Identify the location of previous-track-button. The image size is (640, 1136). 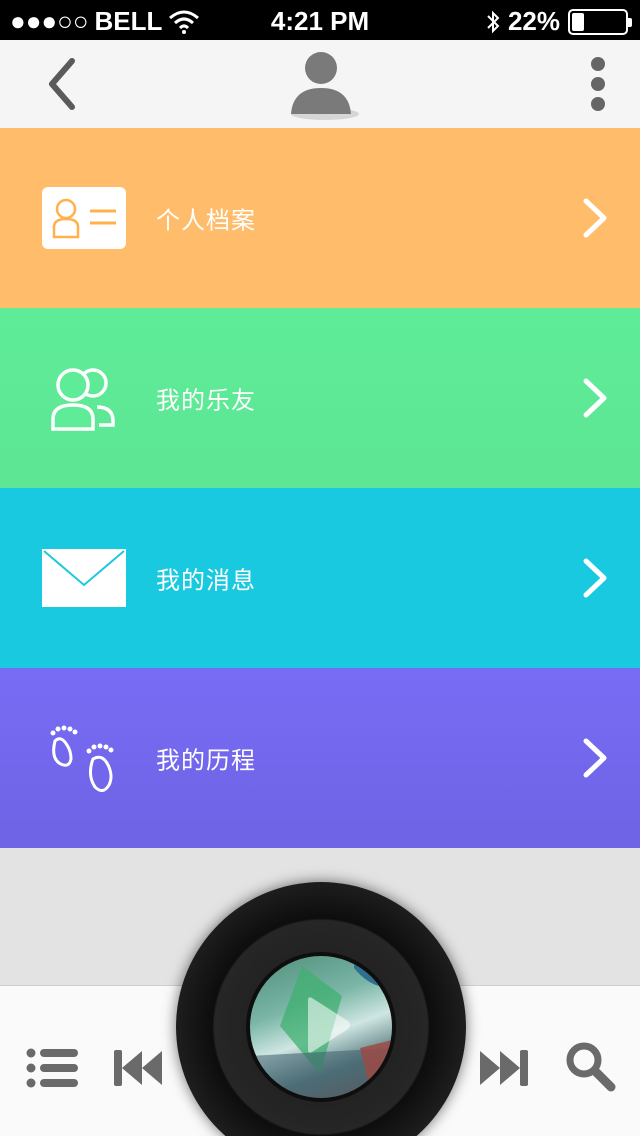
(138, 1068).